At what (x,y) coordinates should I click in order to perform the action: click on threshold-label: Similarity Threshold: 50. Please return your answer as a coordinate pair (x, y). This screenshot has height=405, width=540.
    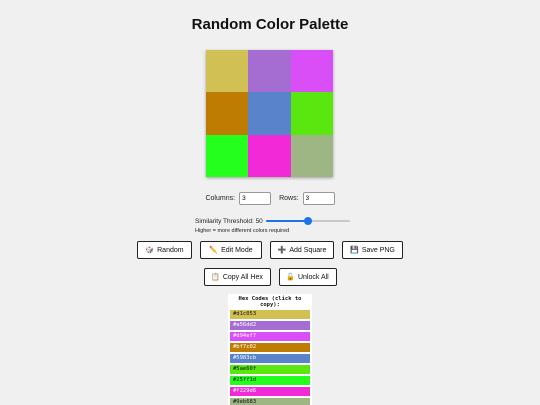
    Looking at the image, I should click on (229, 221).